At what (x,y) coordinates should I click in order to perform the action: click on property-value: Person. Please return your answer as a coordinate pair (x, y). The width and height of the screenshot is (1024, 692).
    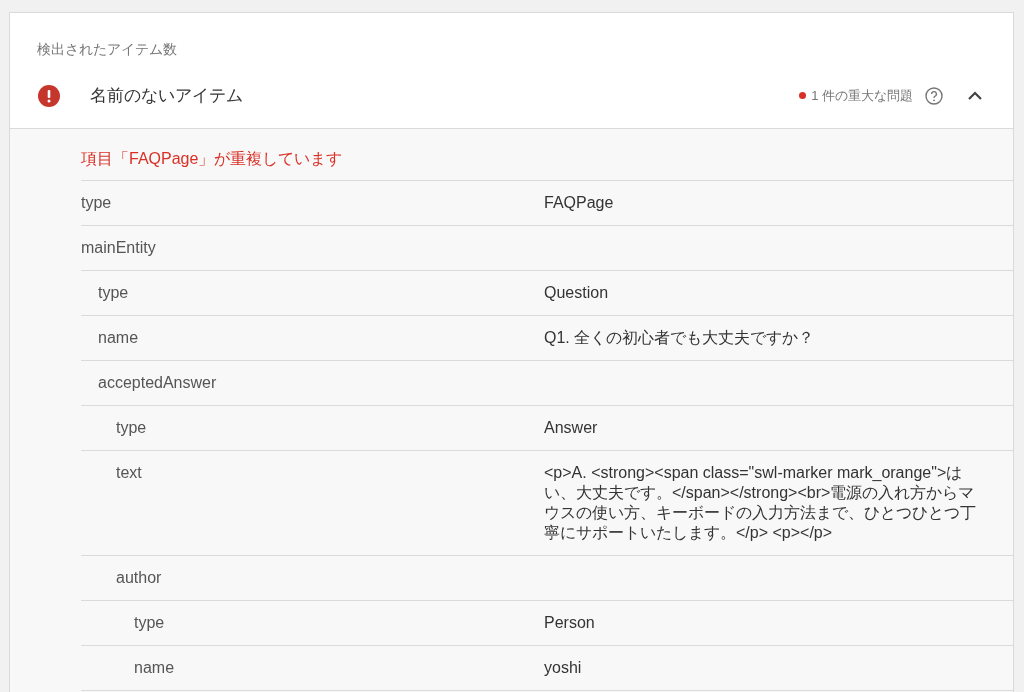
    Looking at the image, I should click on (569, 622).